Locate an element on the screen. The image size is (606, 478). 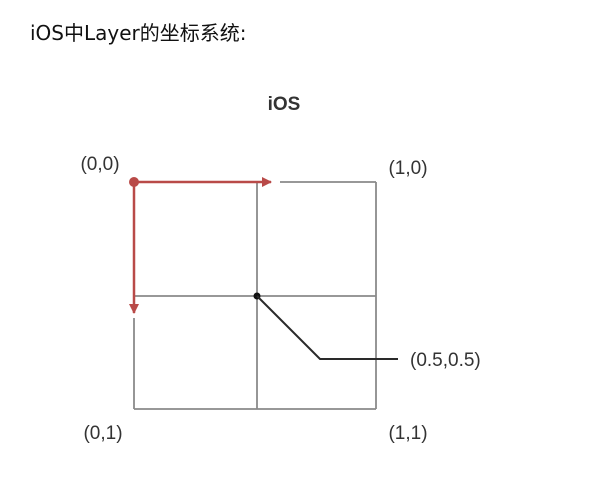
label-bottom-left: (0,1) is located at coordinates (102, 433).